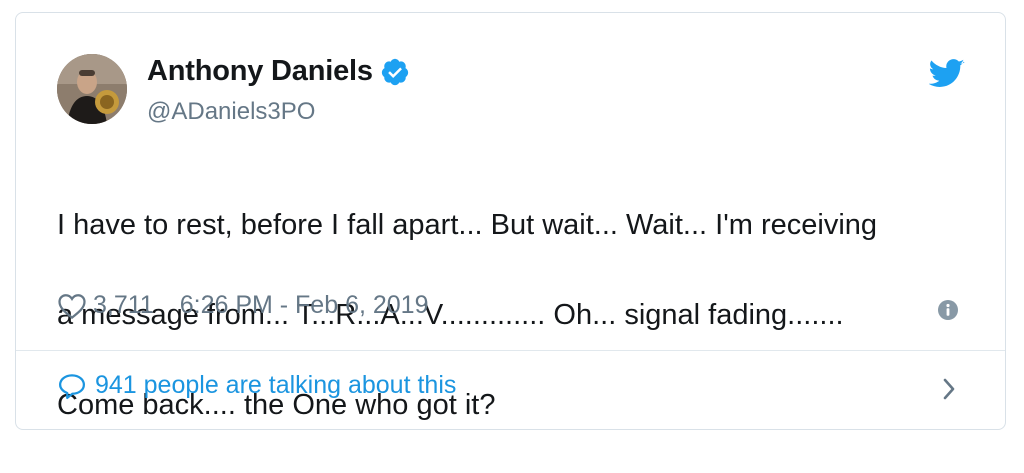 This screenshot has height=473, width=1024. Describe the element at coordinates (92, 89) in the screenshot. I see `avatar` at that location.